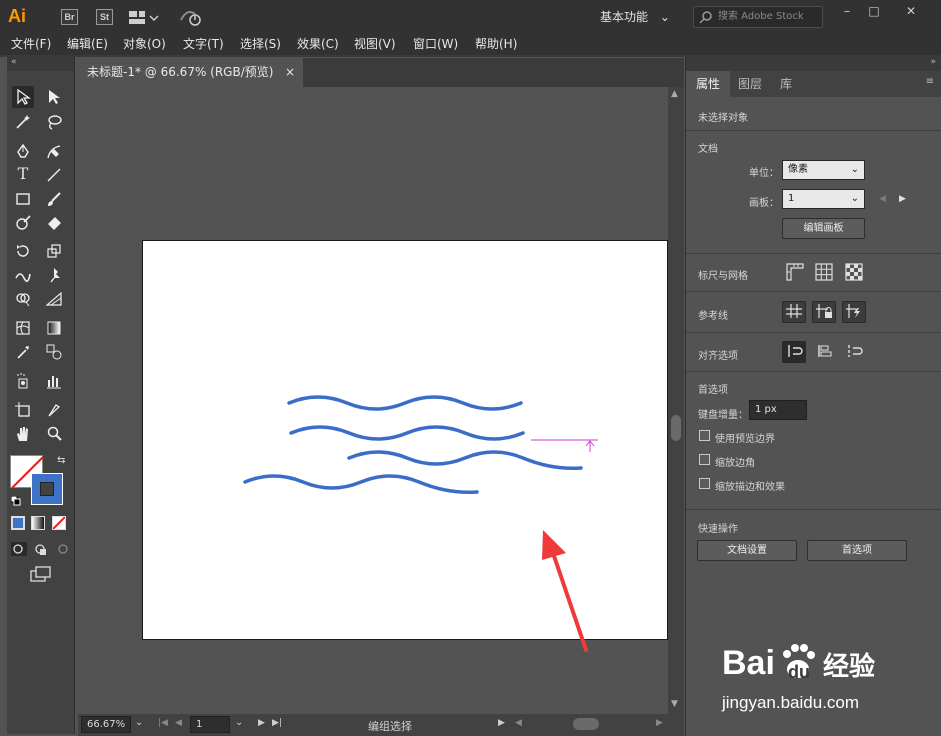 Image resolution: width=941 pixels, height=736 pixels. What do you see at coordinates (390, 726) in the screenshot?
I see `tool-status-text: 编组选择` at bounding box center [390, 726].